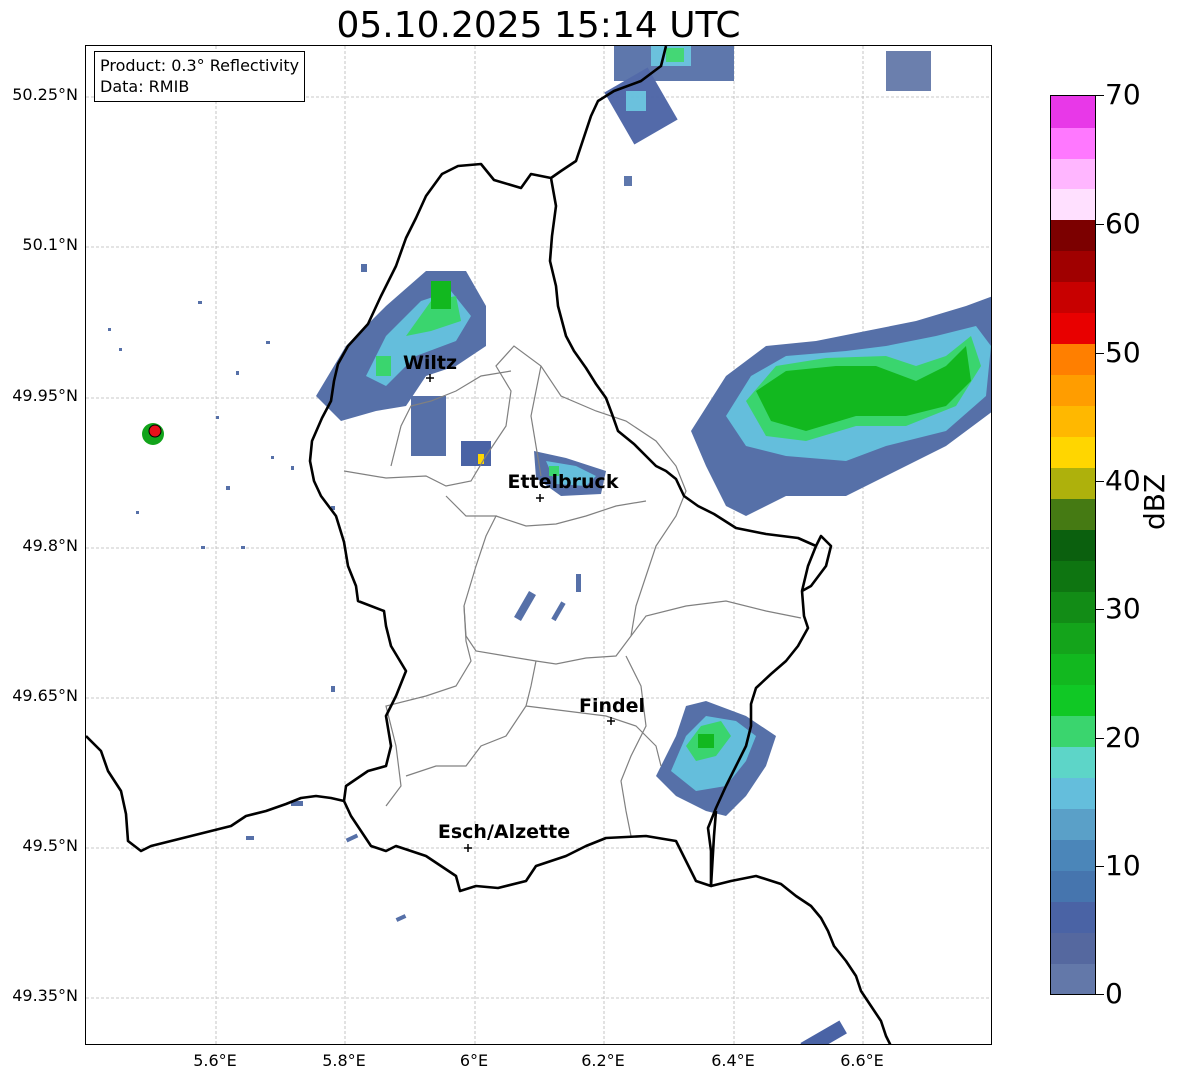 This screenshot has width=1184, height=1081. I want to click on city-label: Wiltz, so click(430, 363).